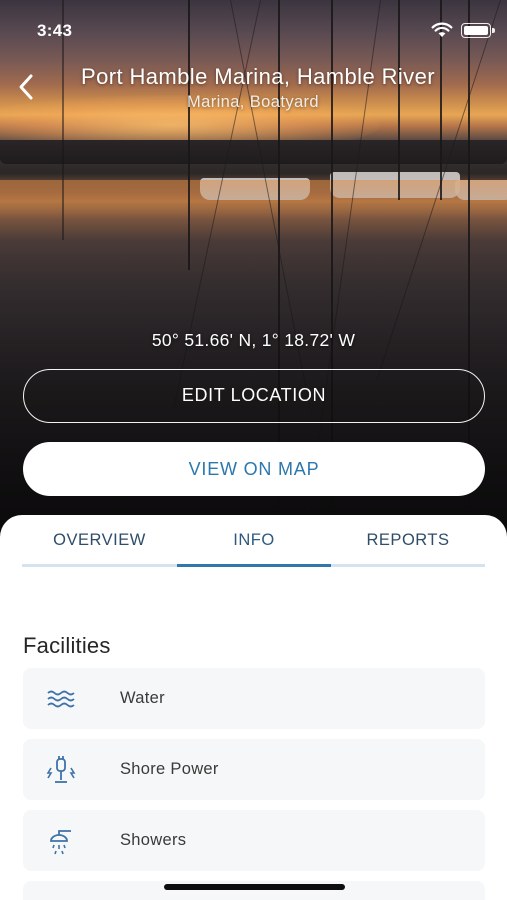 The width and height of the screenshot is (507, 900). What do you see at coordinates (442, 32) in the screenshot?
I see `wifi-icon` at bounding box center [442, 32].